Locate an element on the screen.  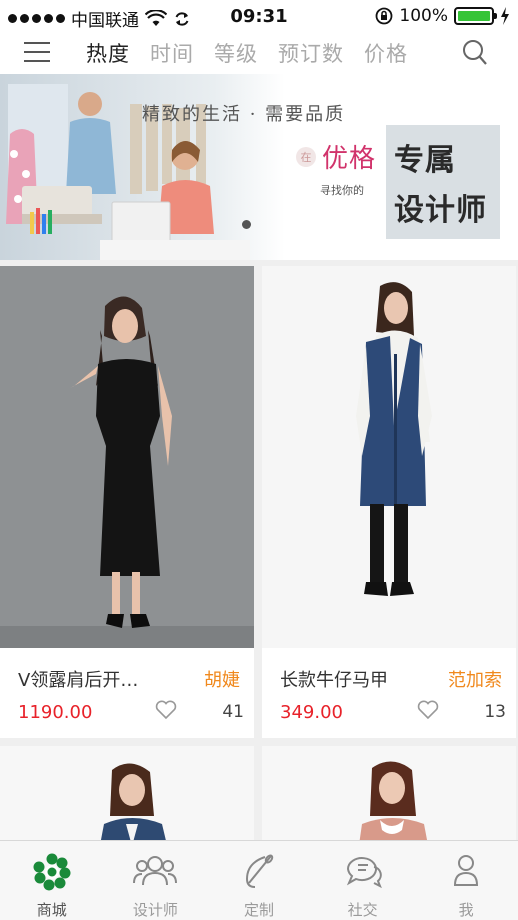
search-icon is located at coordinates (475, 53).